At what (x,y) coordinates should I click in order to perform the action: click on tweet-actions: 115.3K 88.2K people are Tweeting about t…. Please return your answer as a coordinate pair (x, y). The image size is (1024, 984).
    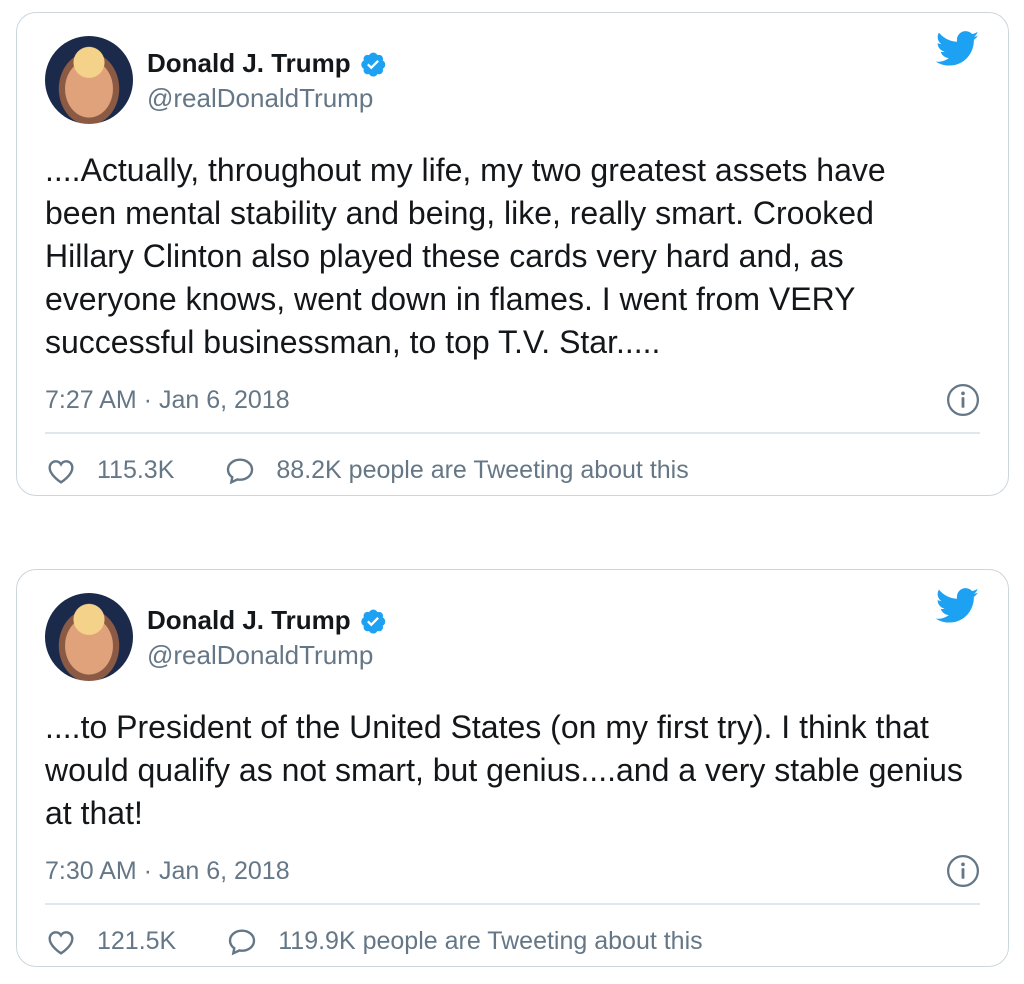
    Looking at the image, I should click on (512, 471).